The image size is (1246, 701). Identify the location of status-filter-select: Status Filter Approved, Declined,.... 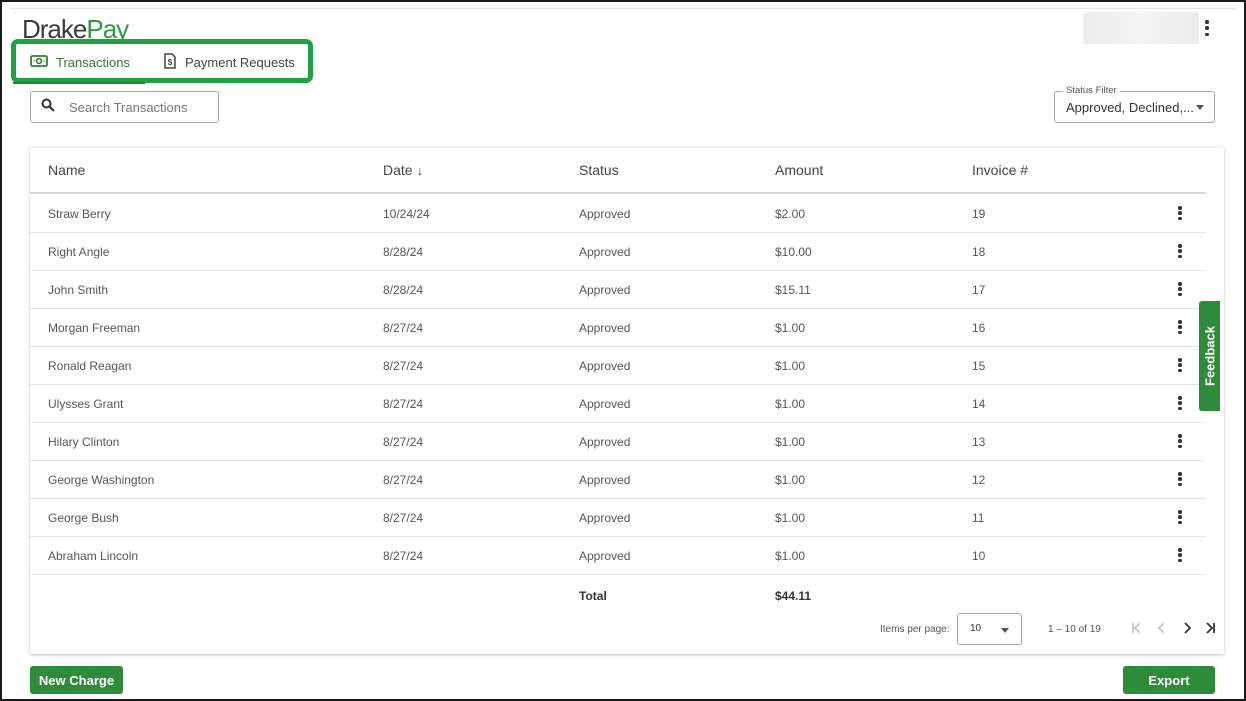
(1134, 104).